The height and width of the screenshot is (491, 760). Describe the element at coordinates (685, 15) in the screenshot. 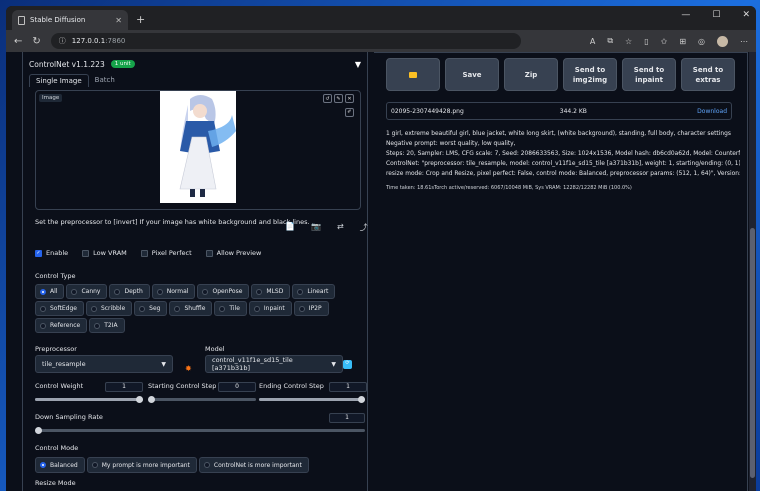

I see `minimize-icon: —` at that location.